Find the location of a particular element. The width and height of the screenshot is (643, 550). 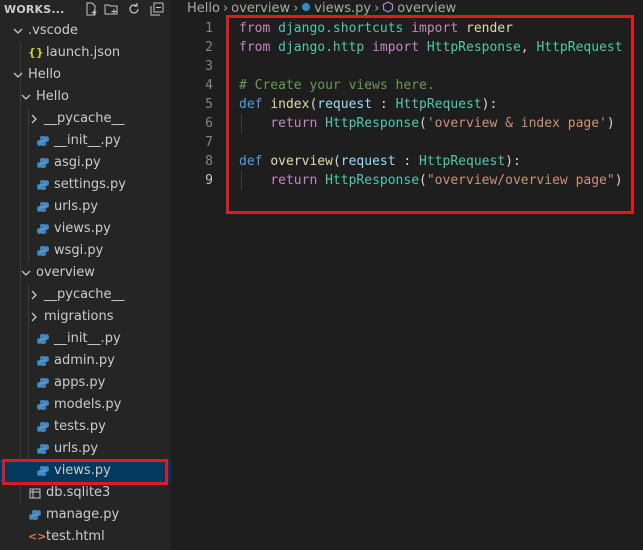

tree-item-label: wsgi.py is located at coordinates (79, 250).